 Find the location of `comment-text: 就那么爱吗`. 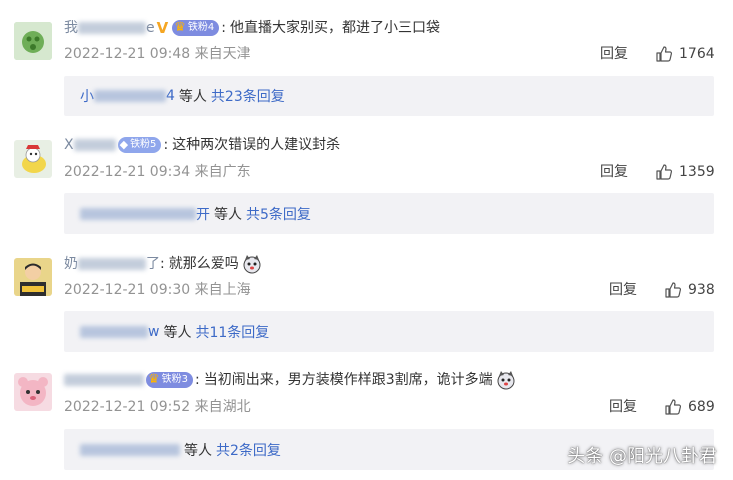

comment-text: 就那么爱吗 is located at coordinates (203, 264).